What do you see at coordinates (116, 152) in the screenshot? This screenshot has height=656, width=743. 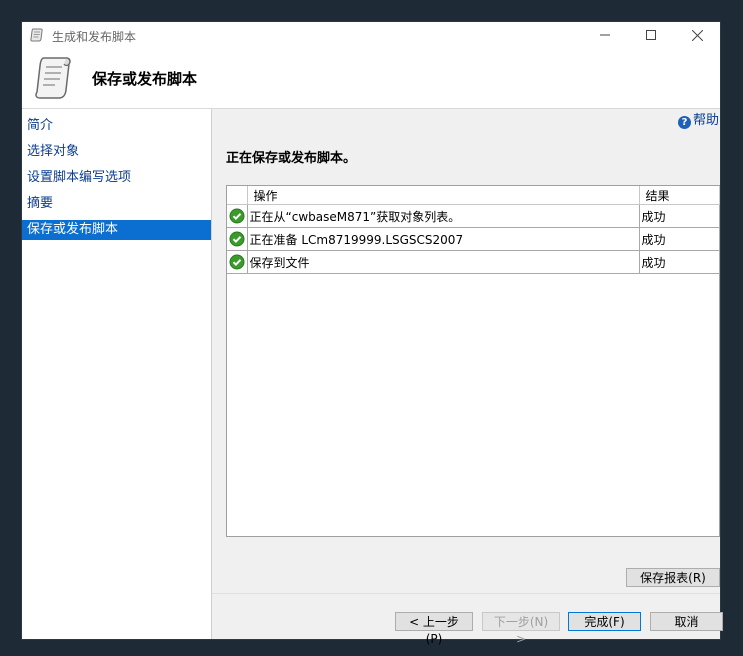 I see `nav-item-select-objects: 选择对象` at bounding box center [116, 152].